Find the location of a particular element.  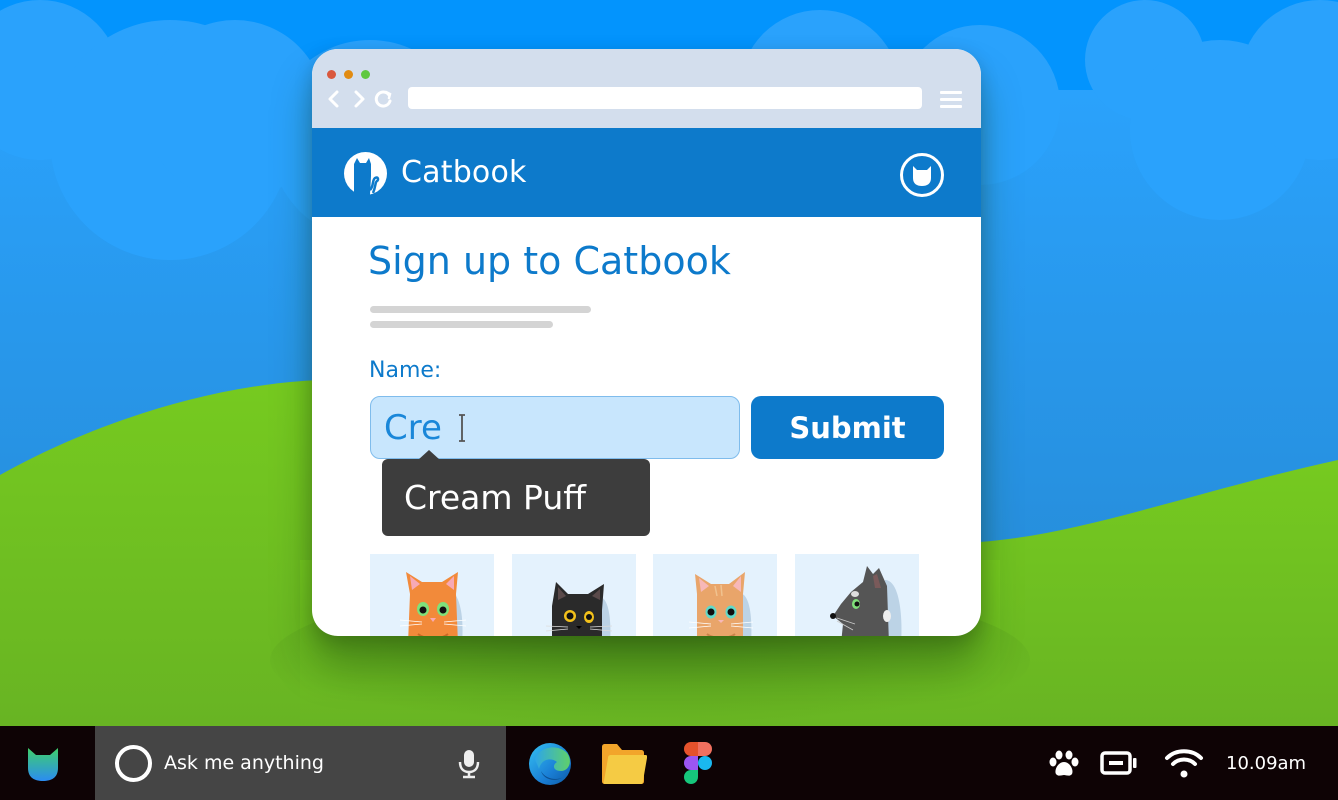

site-title: Catbook is located at coordinates (464, 172).